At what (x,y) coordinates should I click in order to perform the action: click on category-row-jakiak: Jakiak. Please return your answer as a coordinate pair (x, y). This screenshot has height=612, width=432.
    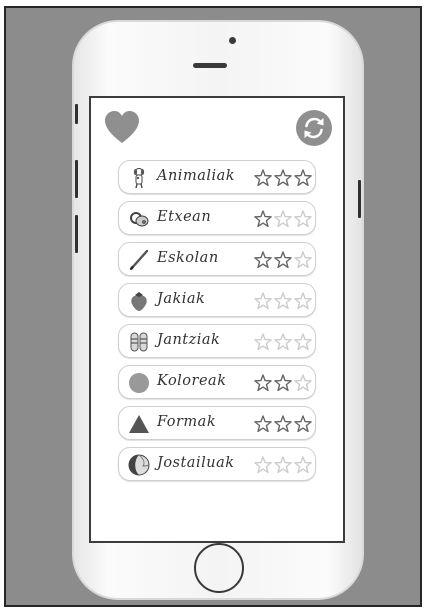
    Looking at the image, I should click on (217, 300).